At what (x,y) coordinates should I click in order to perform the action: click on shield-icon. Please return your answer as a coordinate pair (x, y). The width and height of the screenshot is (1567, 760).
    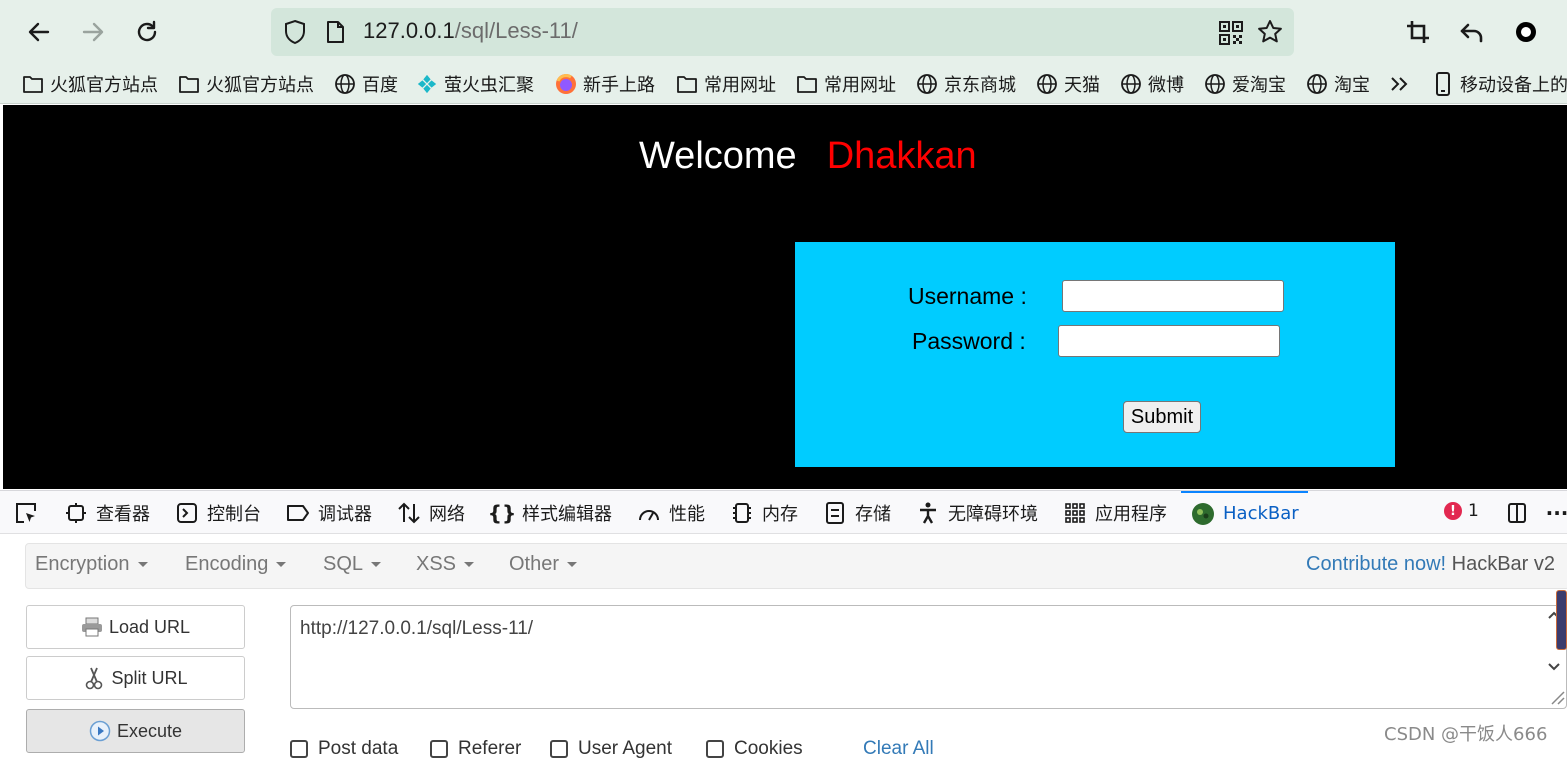
    Looking at the image, I should click on (295, 32).